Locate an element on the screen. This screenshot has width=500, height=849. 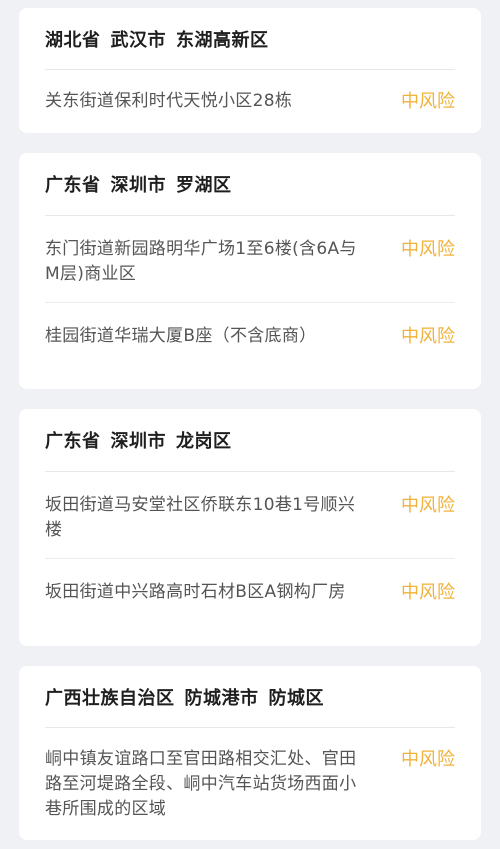
region-header: 湖北省 武汉市 东湖高新区 is located at coordinates (250, 39).